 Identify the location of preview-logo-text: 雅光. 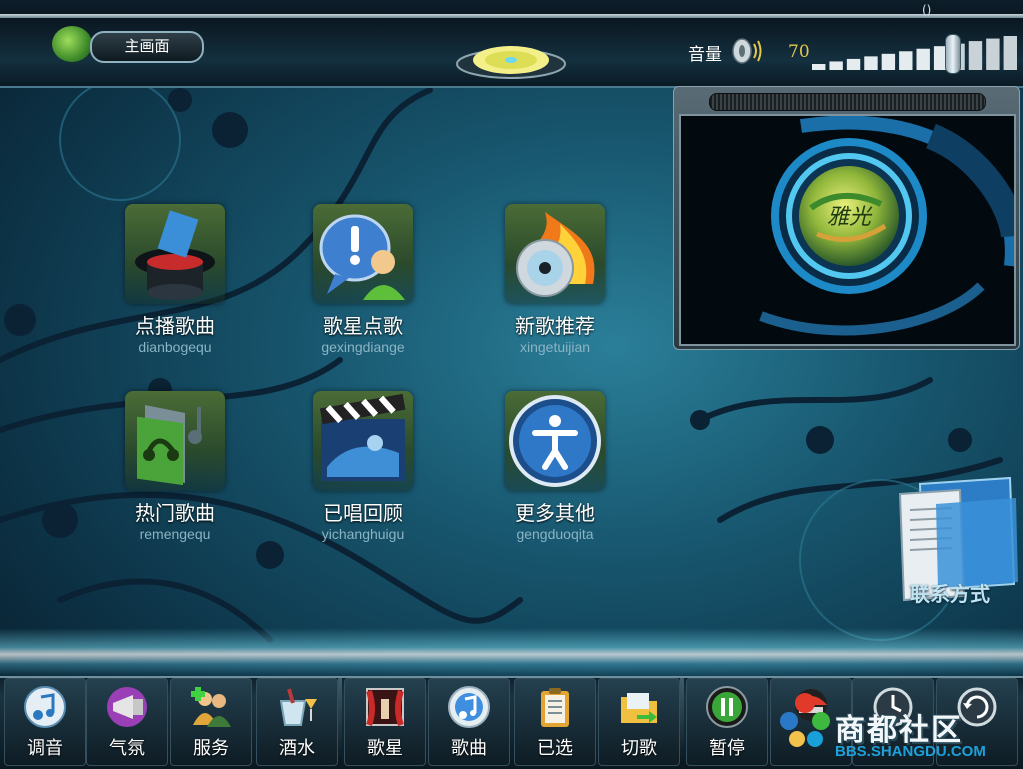
(850, 217).